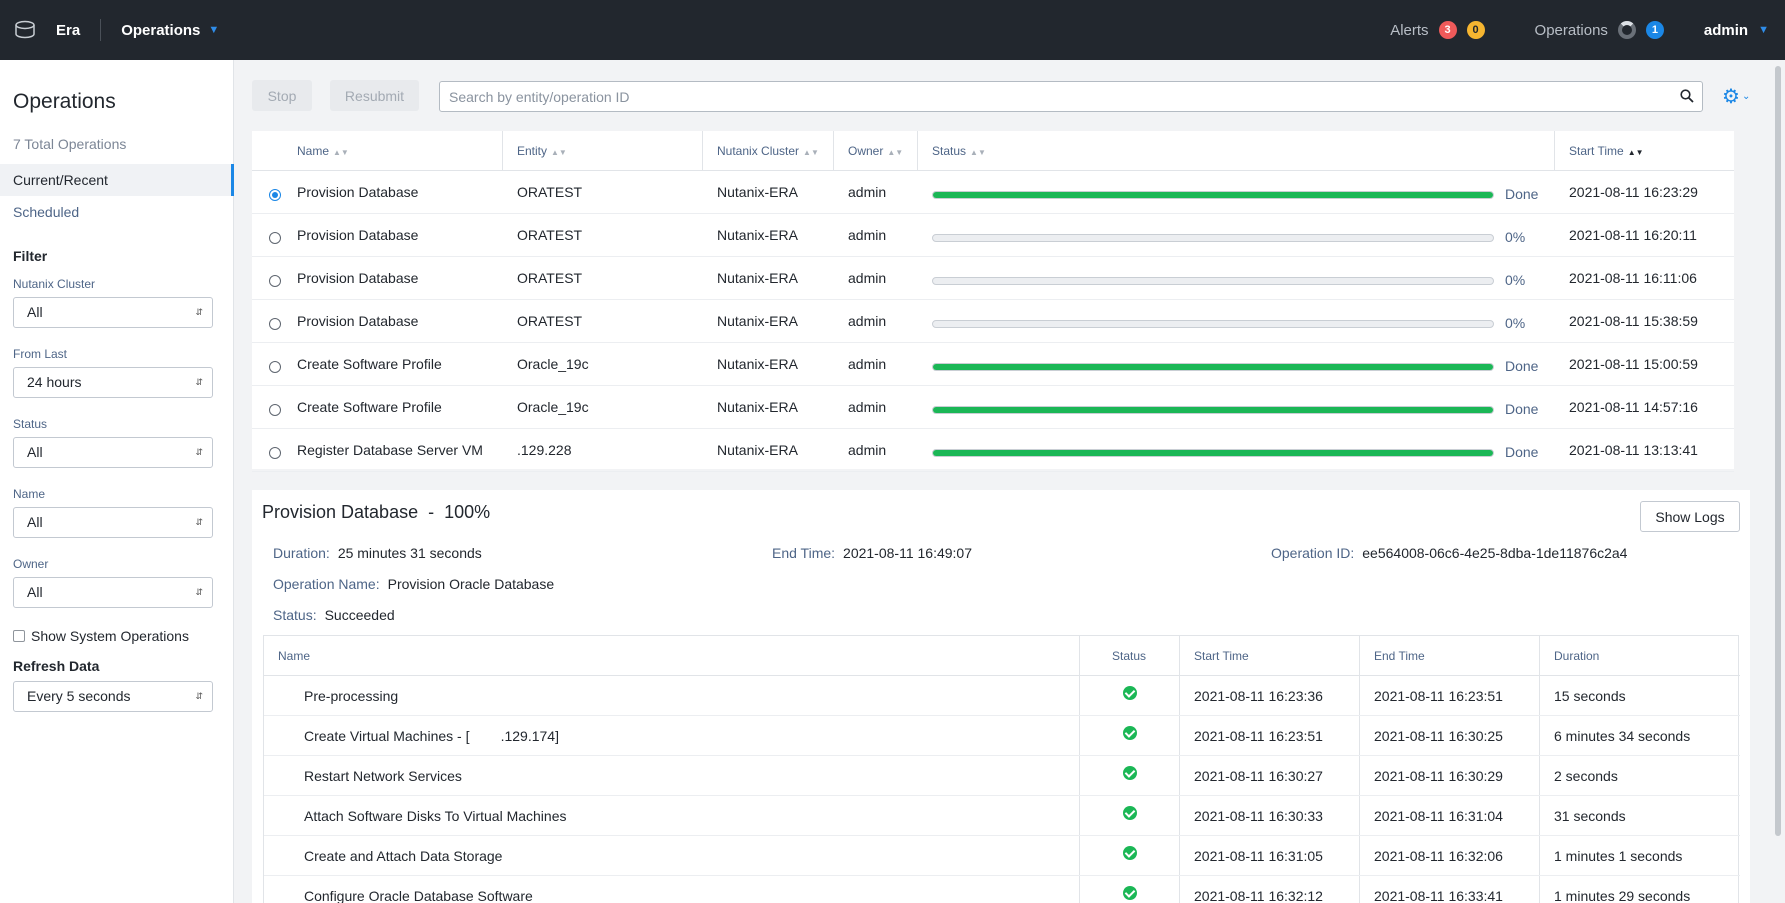 This screenshot has height=903, width=1785. What do you see at coordinates (1687, 97) in the screenshot?
I see `search-icon` at bounding box center [1687, 97].